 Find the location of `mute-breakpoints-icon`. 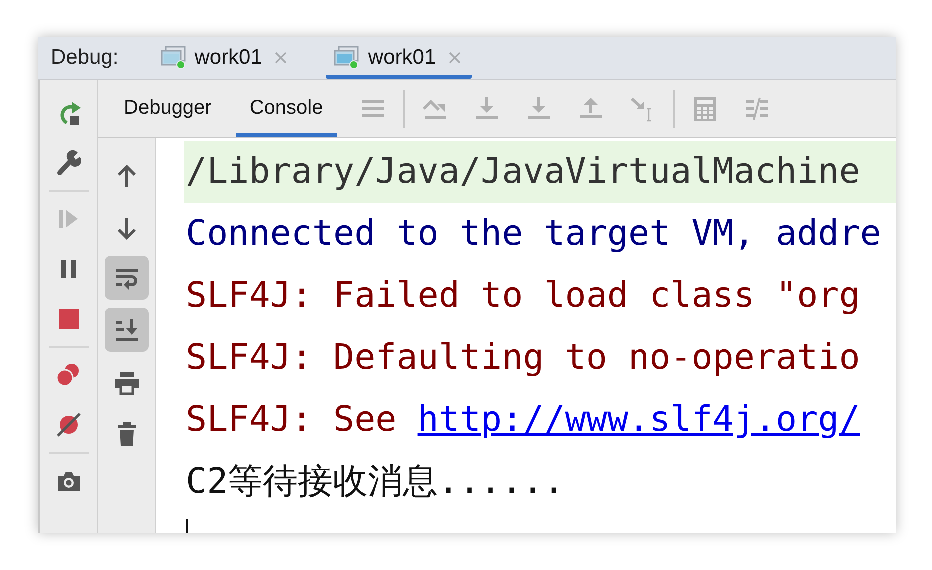

mute-breakpoints-icon is located at coordinates (68, 425).